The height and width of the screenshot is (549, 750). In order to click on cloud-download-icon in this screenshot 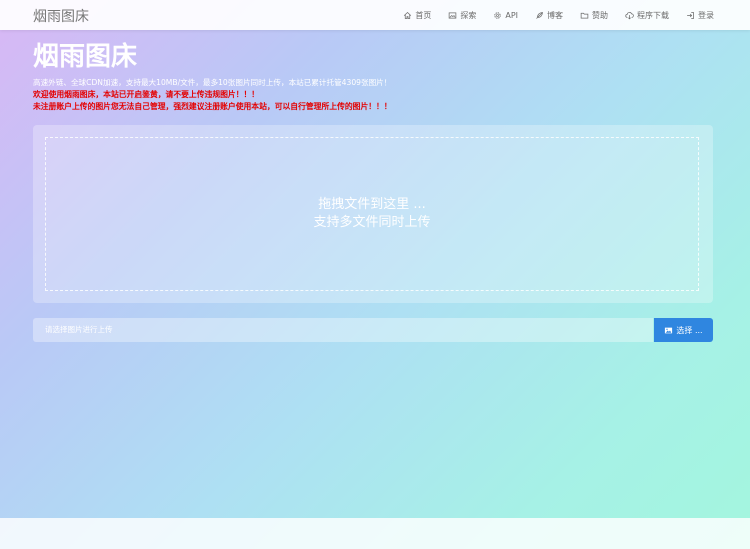, I will do `click(629, 15)`.